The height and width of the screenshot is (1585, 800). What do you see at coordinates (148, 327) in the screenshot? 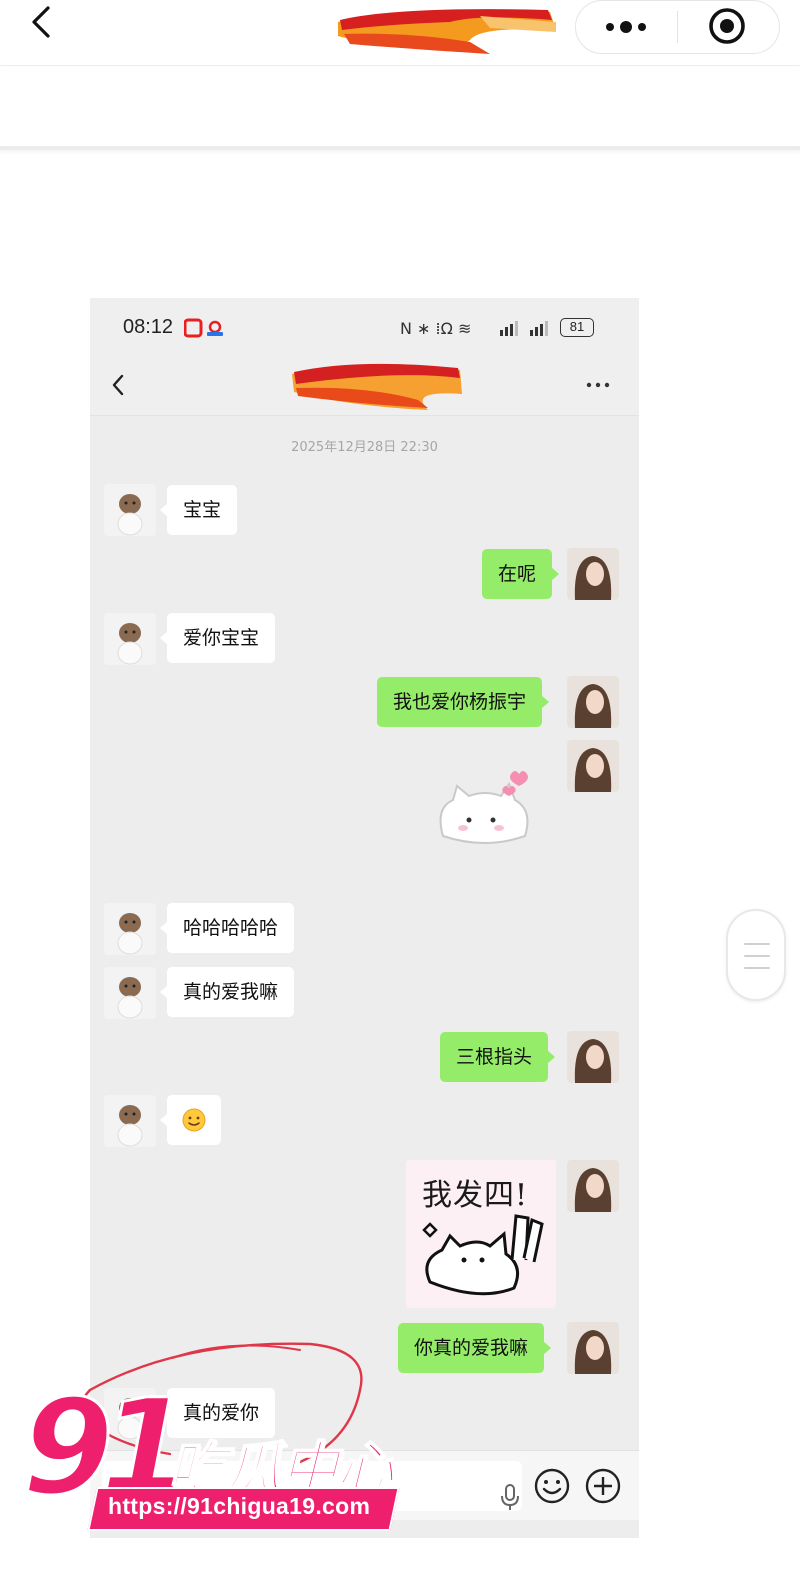
I see `status-time: 08:12` at bounding box center [148, 327].